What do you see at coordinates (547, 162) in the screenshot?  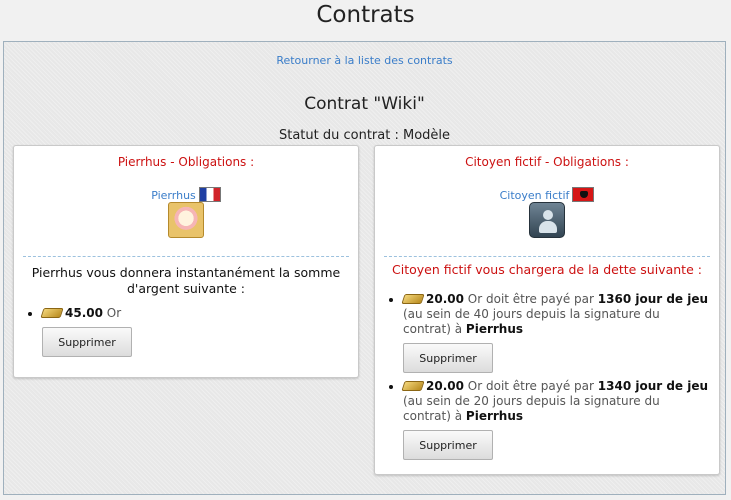 I see `right-panel-heading: Citoyen fictif - Obligations :` at bounding box center [547, 162].